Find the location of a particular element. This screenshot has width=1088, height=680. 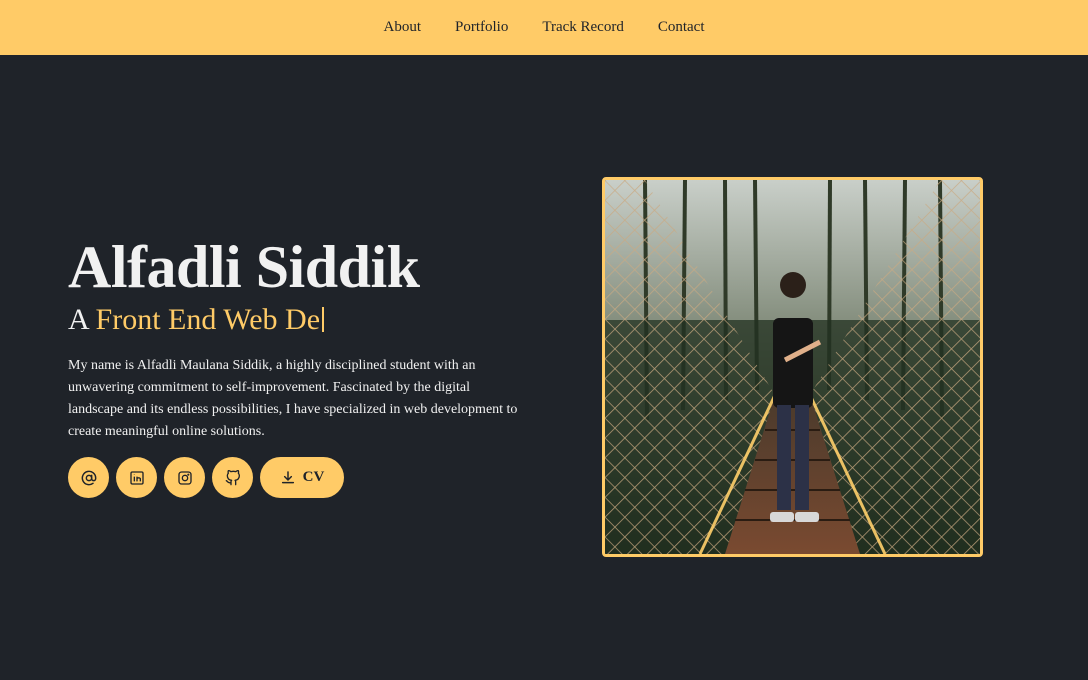

typing-caret is located at coordinates (323, 319).